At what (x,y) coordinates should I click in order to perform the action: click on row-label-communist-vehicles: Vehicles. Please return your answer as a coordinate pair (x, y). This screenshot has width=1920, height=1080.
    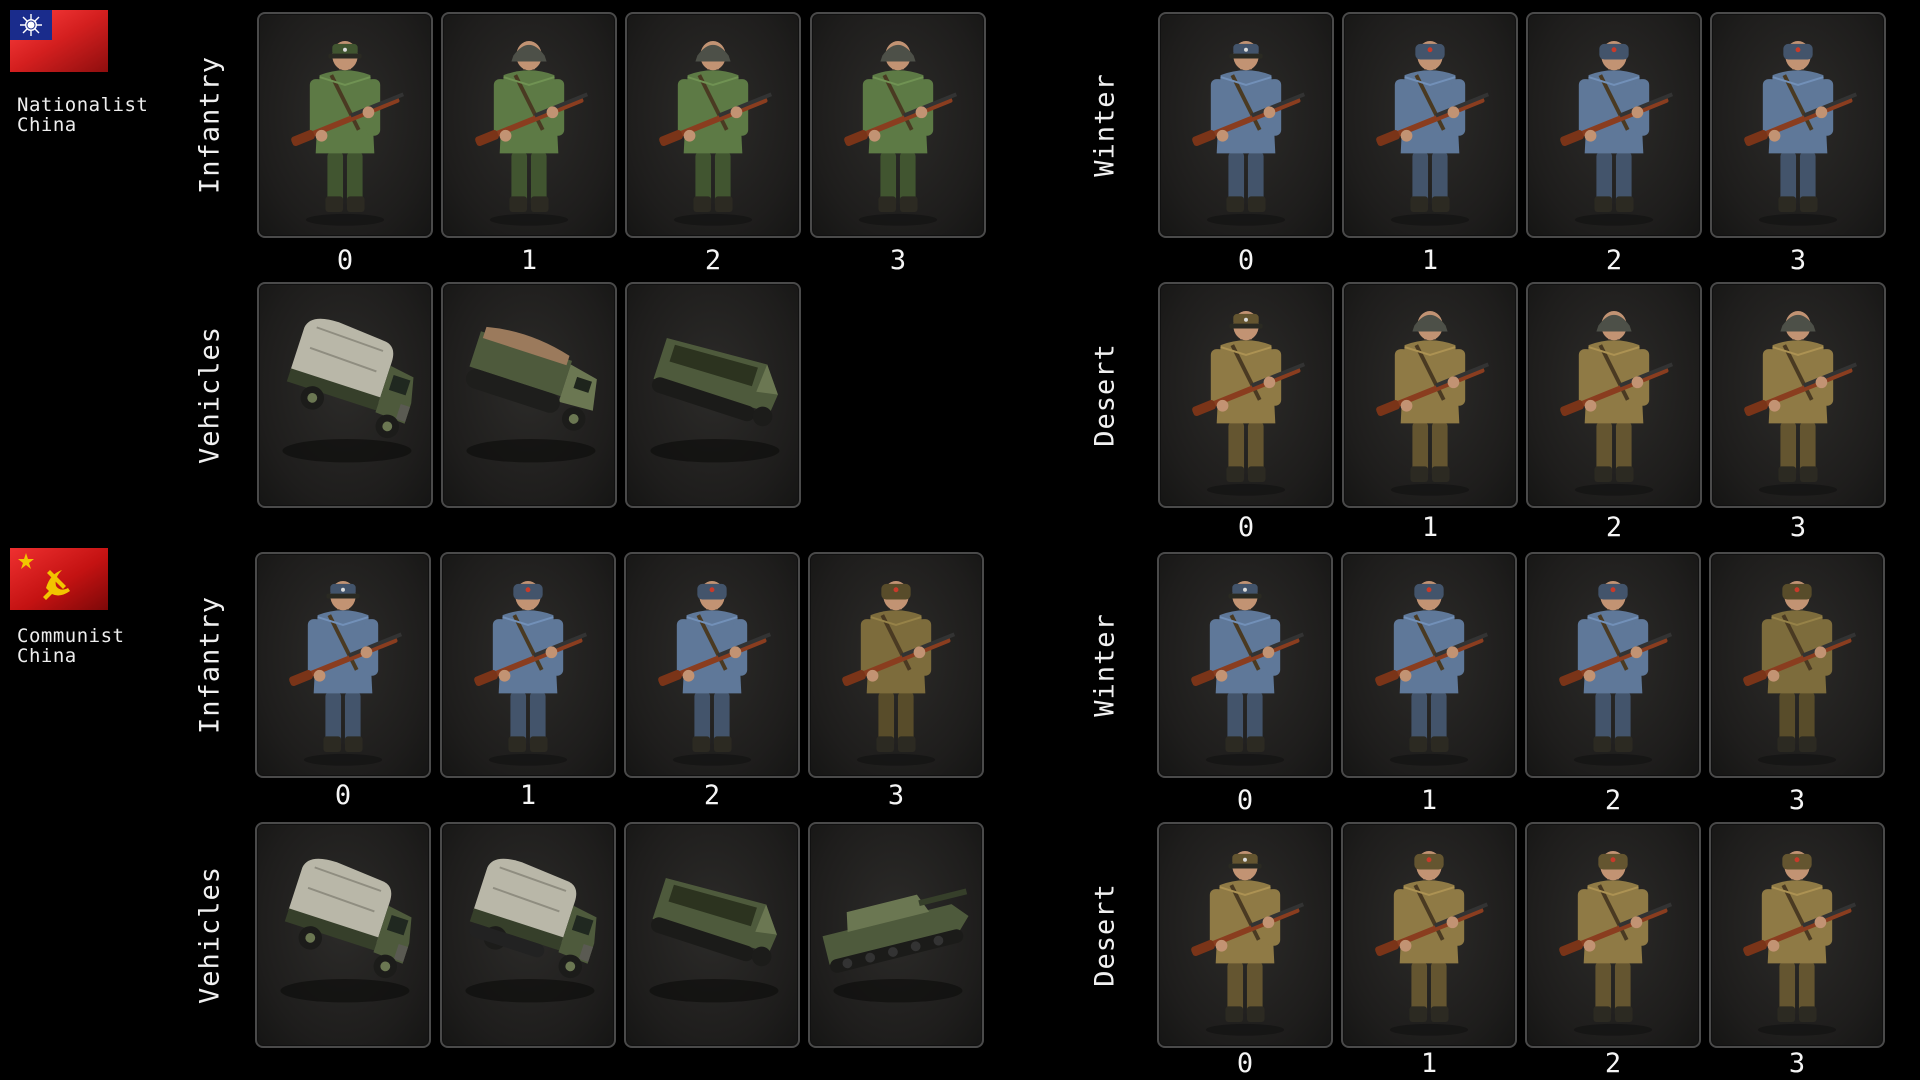
    Looking at the image, I should click on (210, 935).